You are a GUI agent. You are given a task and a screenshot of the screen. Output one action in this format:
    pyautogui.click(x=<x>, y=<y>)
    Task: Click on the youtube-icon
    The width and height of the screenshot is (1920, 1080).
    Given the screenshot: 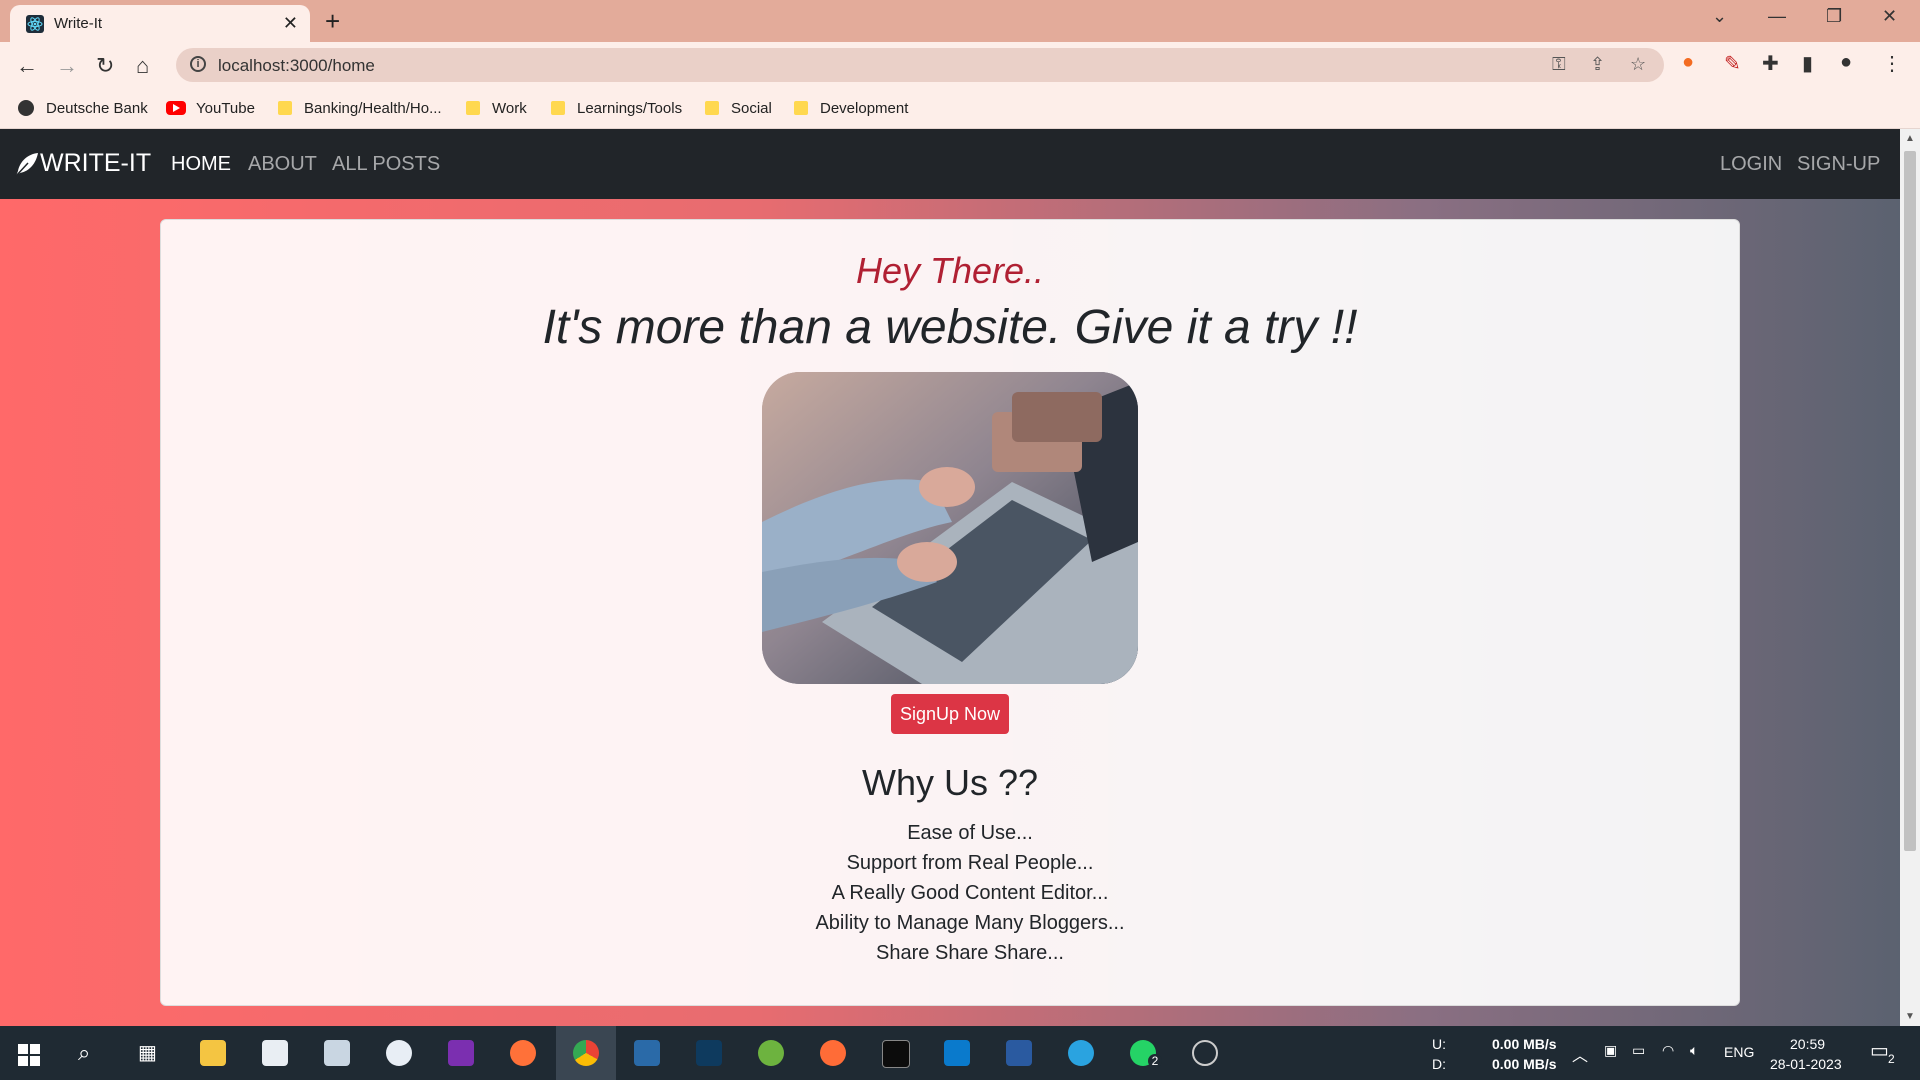 What is the action you would take?
    pyautogui.click(x=176, y=108)
    